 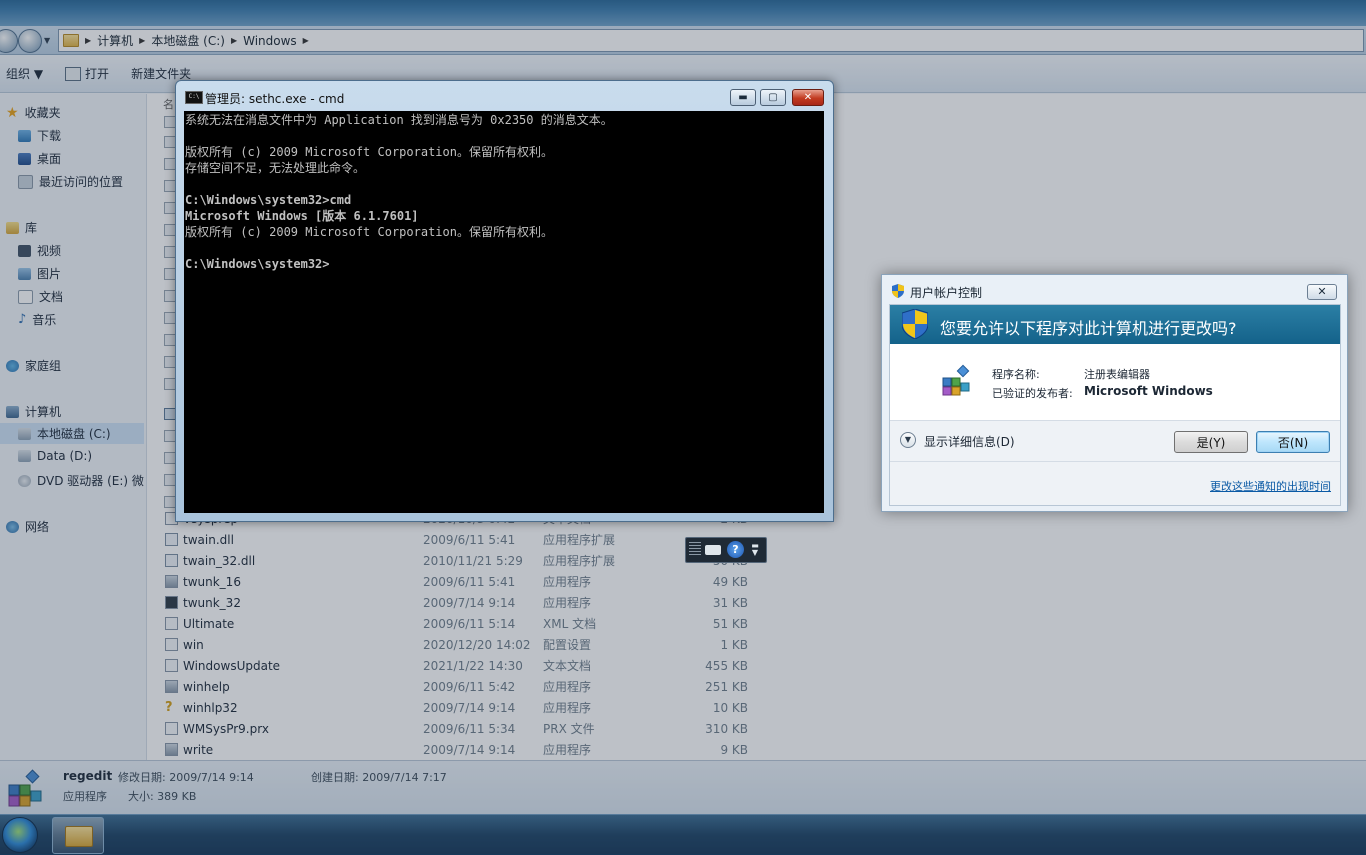 I want to click on nav-drive-c-label: 本地磁盘 (C:), so click(x=74, y=434).